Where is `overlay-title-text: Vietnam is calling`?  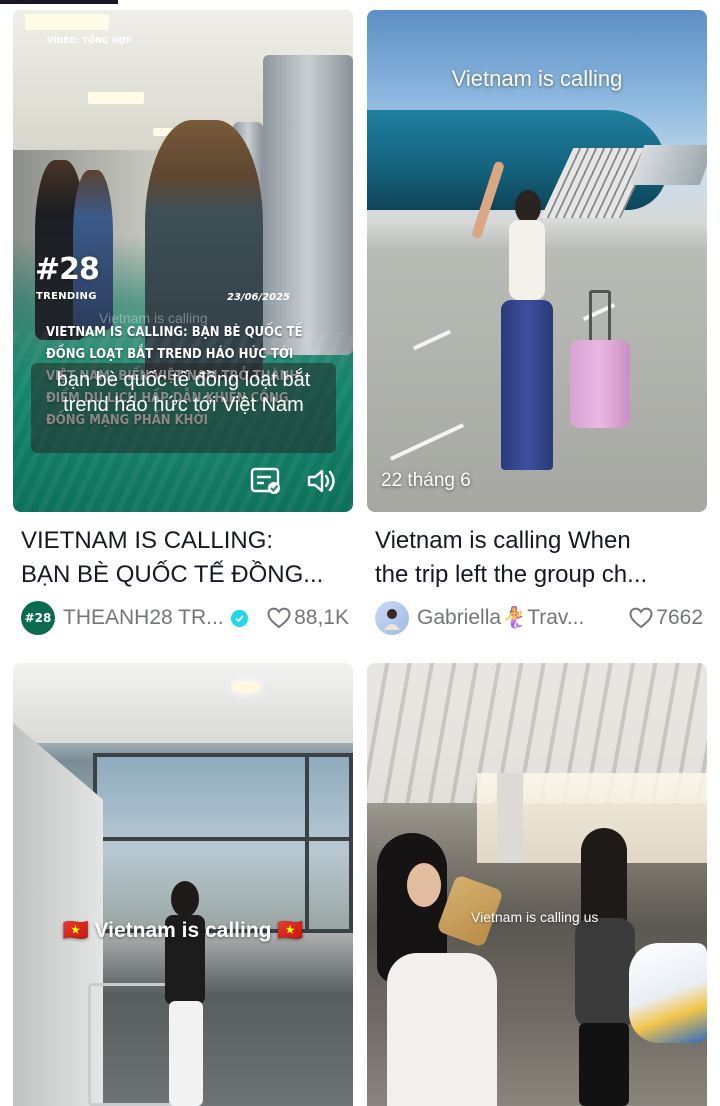
overlay-title-text: Vietnam is calling is located at coordinates (183, 930).